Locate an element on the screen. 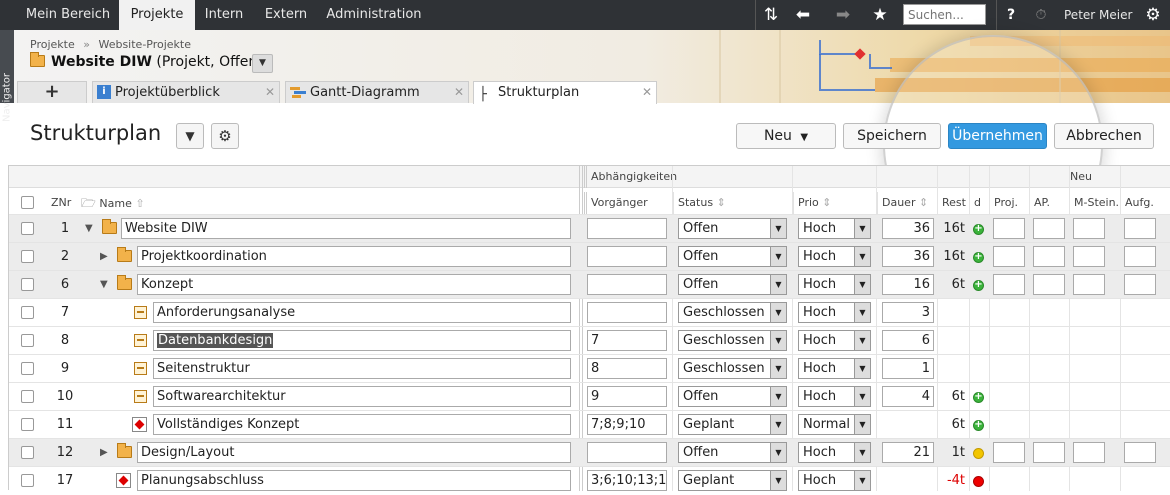  table-row: 12 ▶ Design/Layout Offen ▼ Hoch ▼ 21 1t is located at coordinates (589, 452).